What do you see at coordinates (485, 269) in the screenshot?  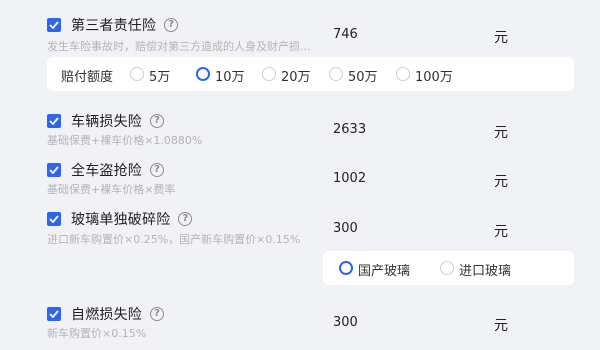 I see `glass-option-imported: 进口玻璃` at bounding box center [485, 269].